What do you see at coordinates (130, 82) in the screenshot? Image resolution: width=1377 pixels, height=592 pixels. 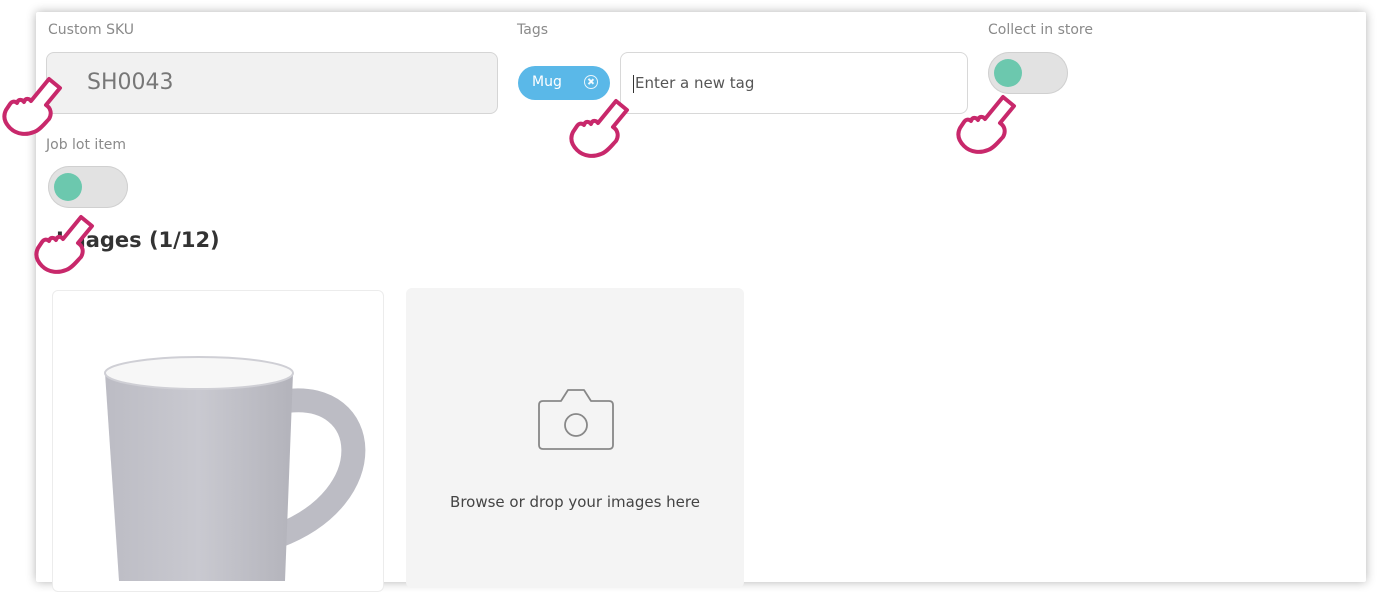 I see `custom-sku-value: SH0043` at bounding box center [130, 82].